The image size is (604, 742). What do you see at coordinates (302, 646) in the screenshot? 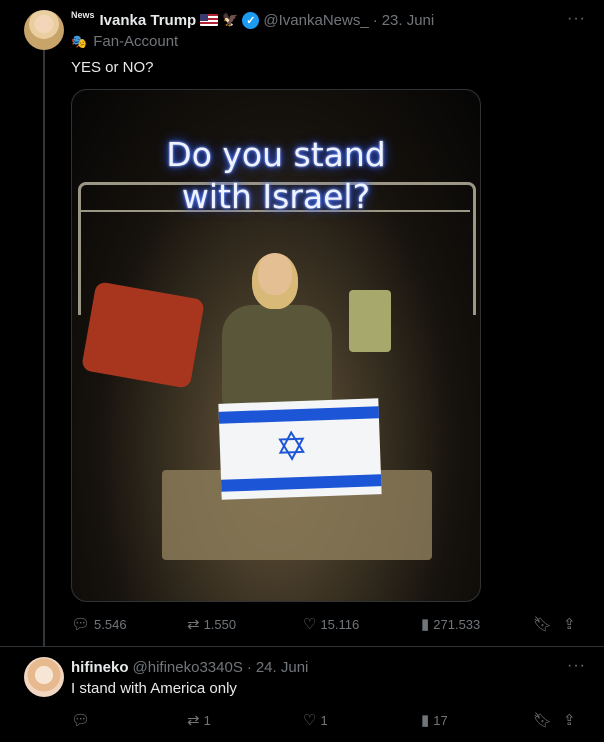
I see `divider` at bounding box center [302, 646].